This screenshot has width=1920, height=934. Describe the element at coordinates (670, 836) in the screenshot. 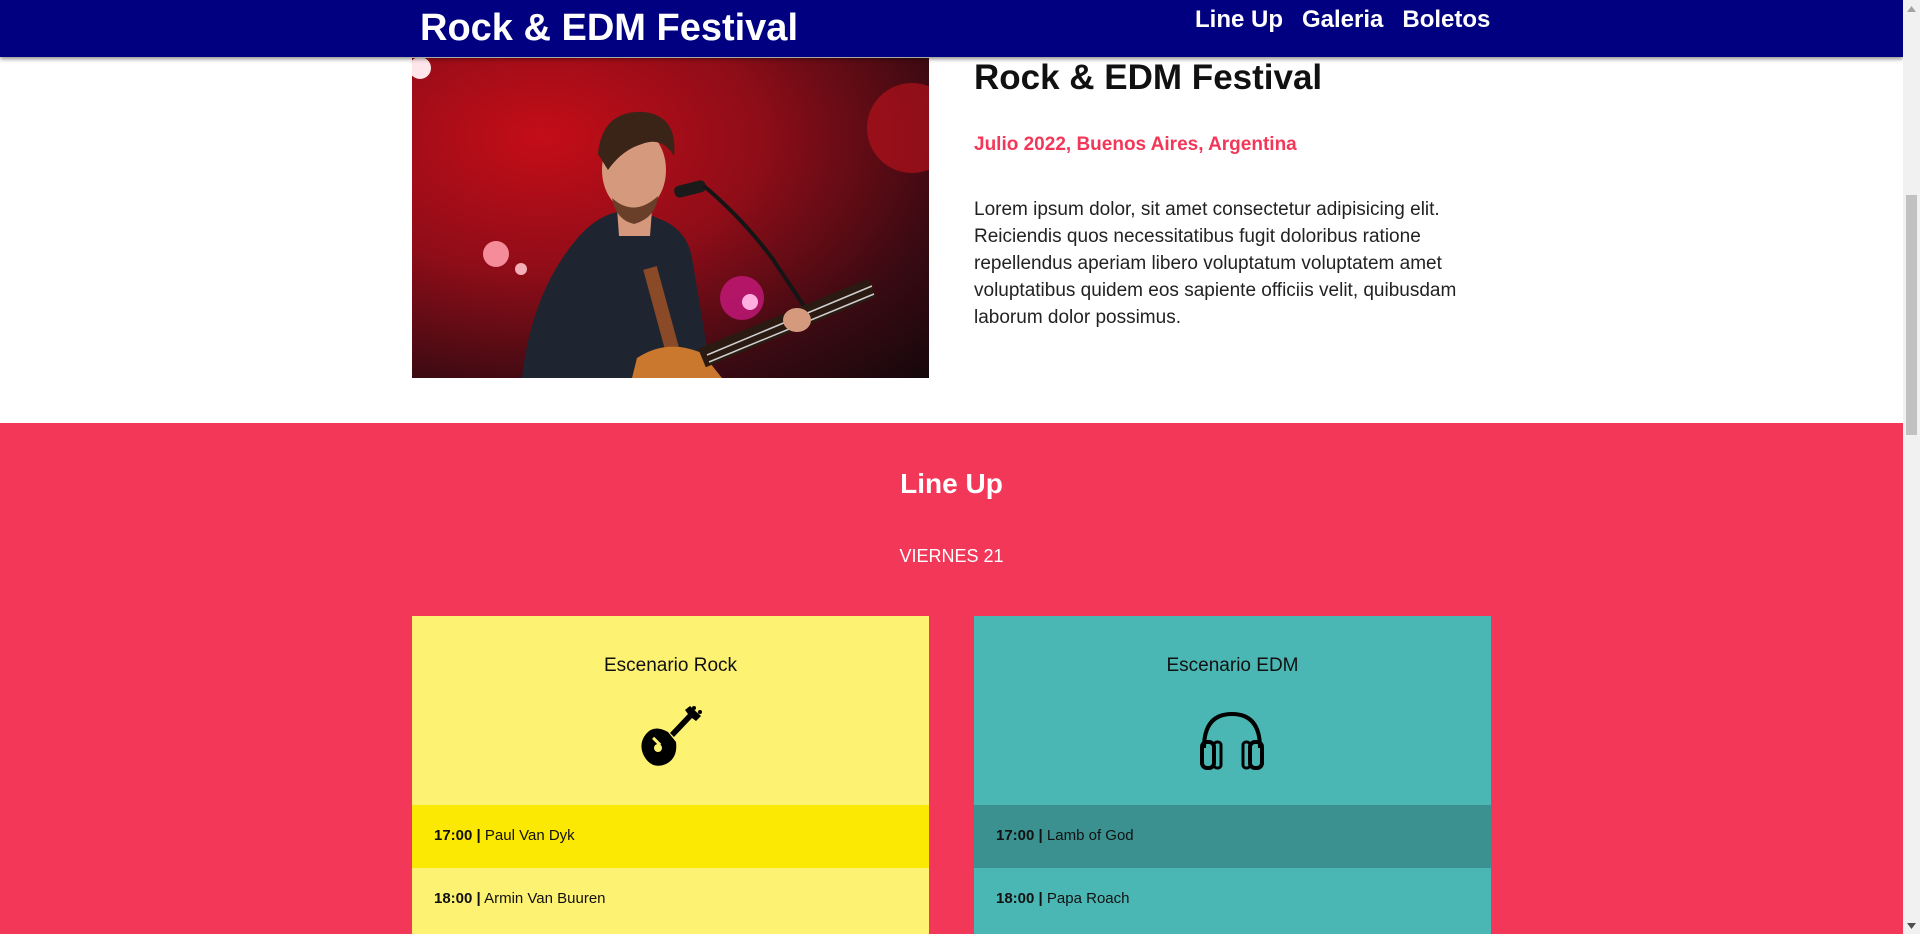

I see `lineup-slot: 17:00 | Paul Van Dyk` at that location.